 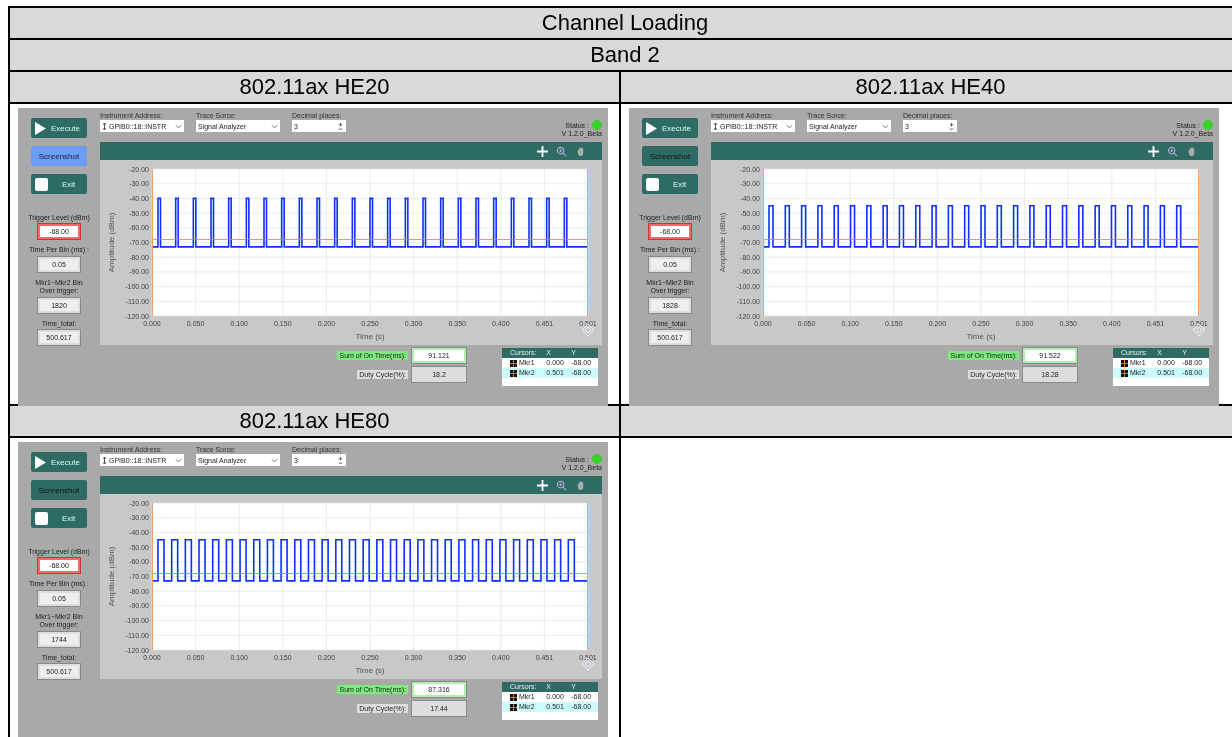 What do you see at coordinates (59, 156) in the screenshot?
I see `screenshot-button: Screenshot` at bounding box center [59, 156].